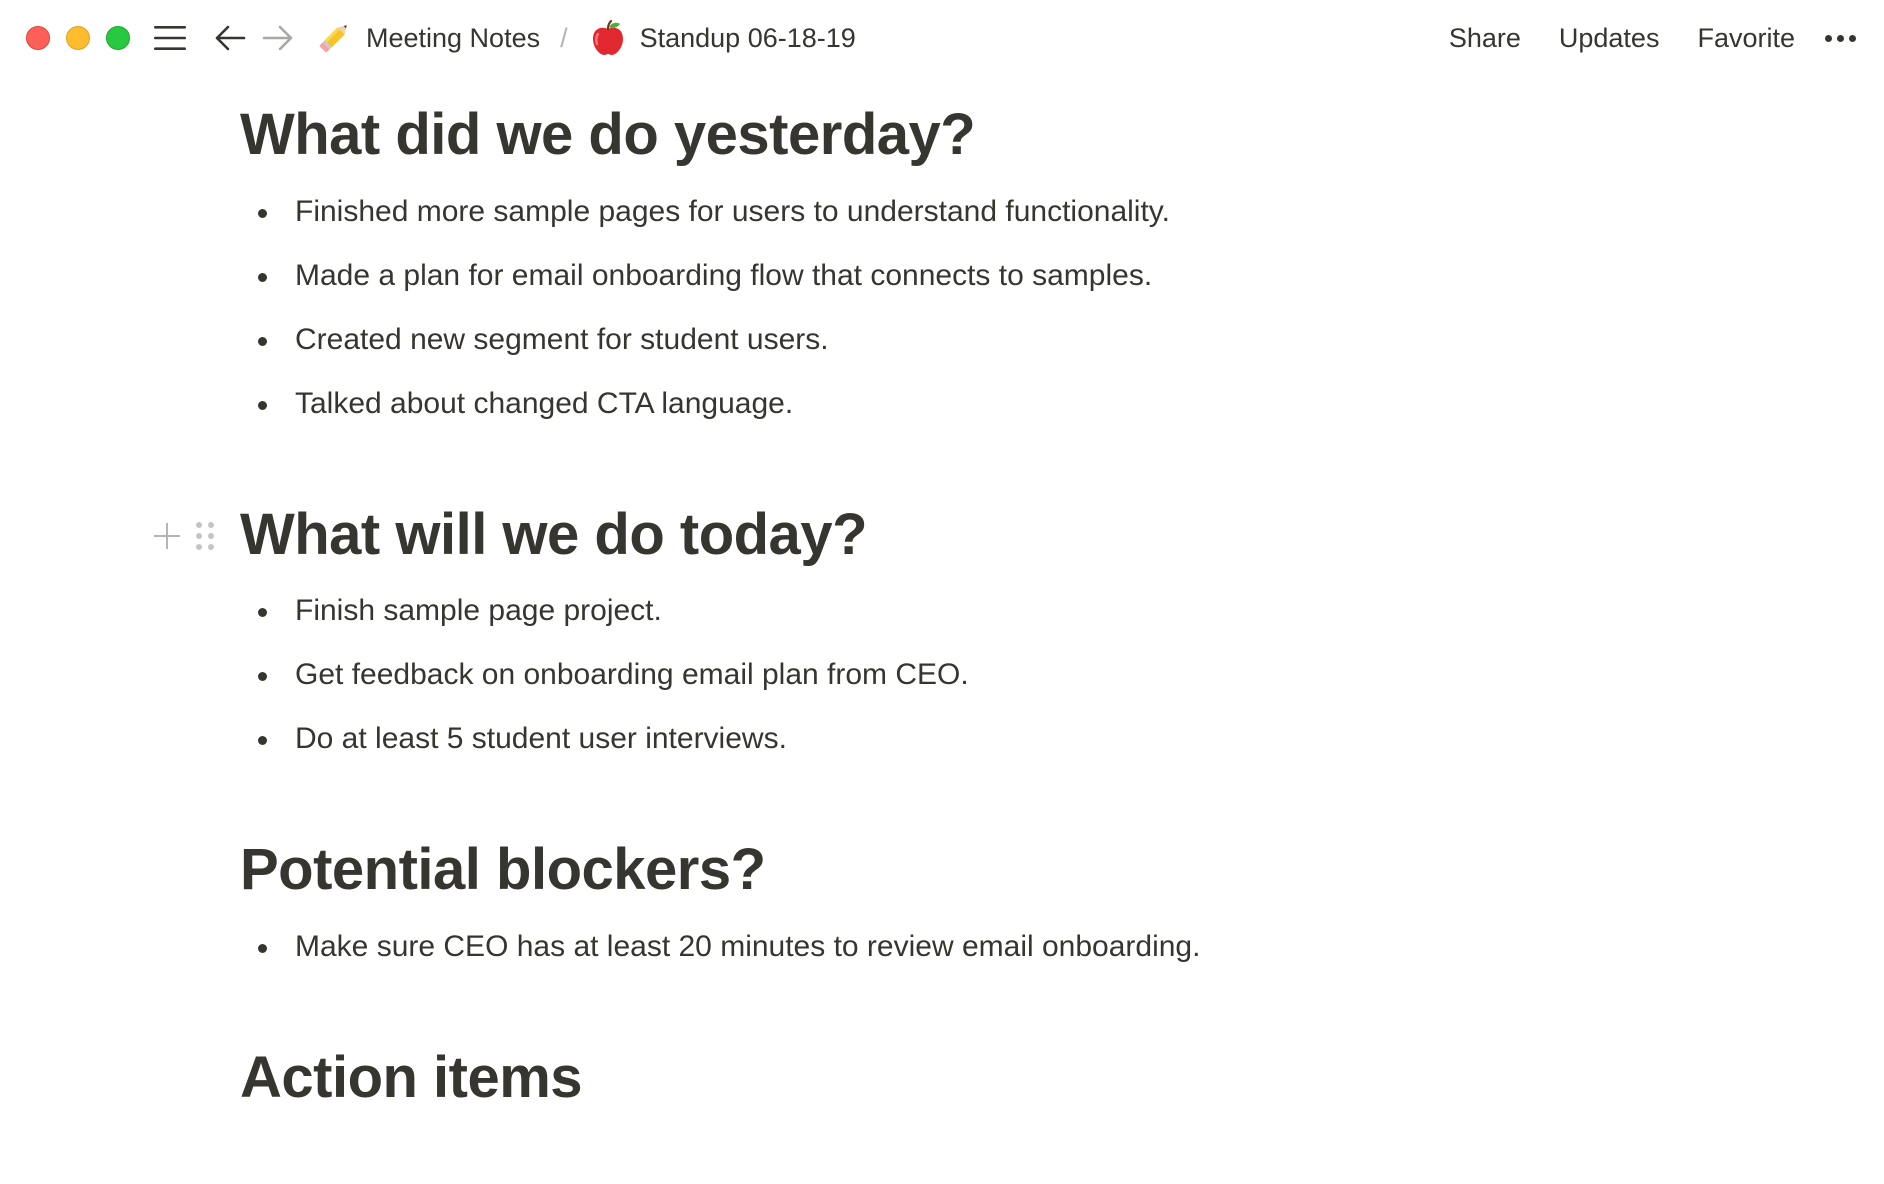 The height and width of the screenshot is (1184, 1884). What do you see at coordinates (940, 404) in the screenshot?
I see `list-item: Talked about changed CTA language.` at bounding box center [940, 404].